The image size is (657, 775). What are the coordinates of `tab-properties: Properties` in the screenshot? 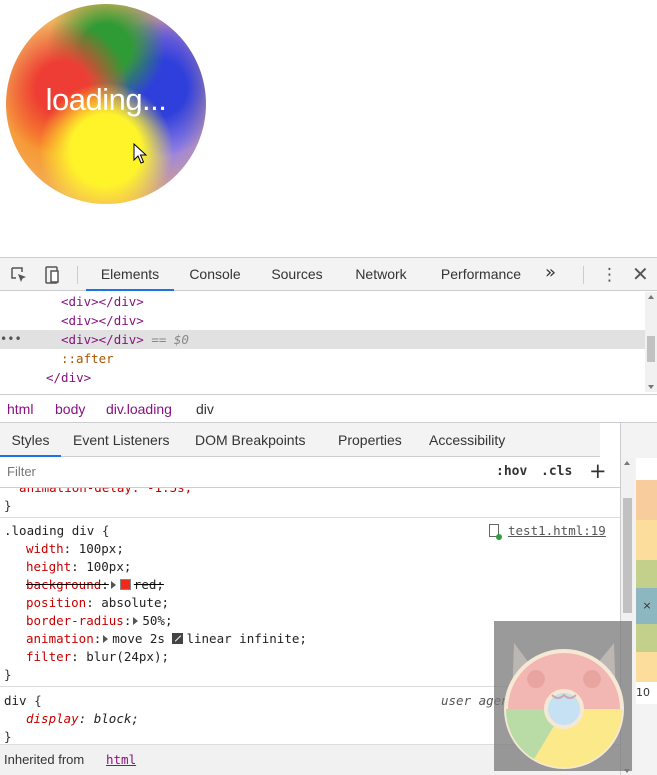 It's located at (370, 440).